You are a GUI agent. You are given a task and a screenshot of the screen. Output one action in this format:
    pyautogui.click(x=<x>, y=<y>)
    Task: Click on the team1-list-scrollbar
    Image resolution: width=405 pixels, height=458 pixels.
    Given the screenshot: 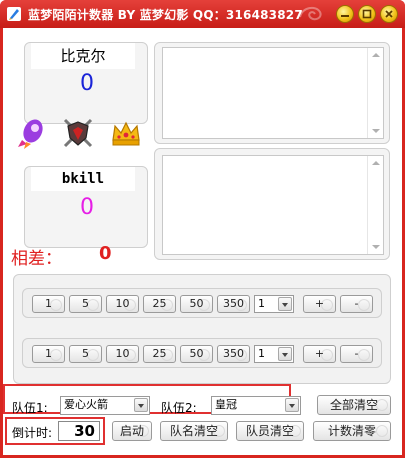 What is the action you would take?
    pyautogui.click(x=375, y=93)
    